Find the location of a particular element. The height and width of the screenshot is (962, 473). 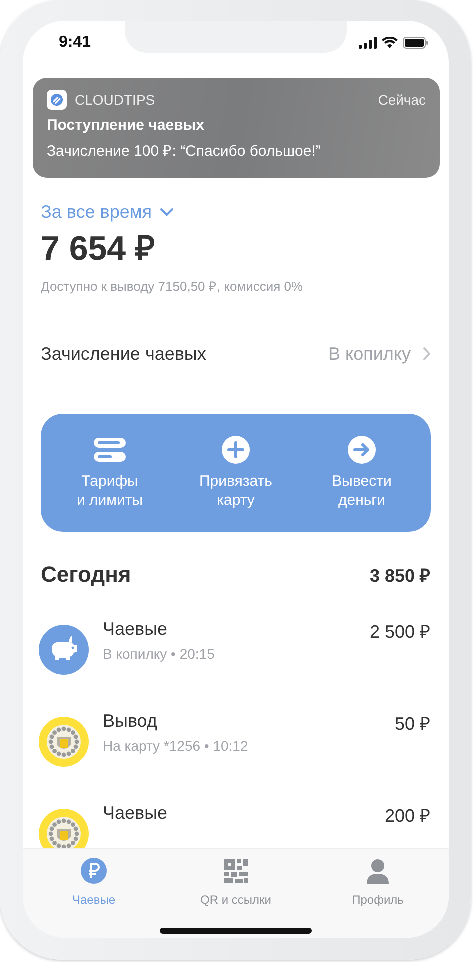

tab: Профиль is located at coordinates (378, 882).